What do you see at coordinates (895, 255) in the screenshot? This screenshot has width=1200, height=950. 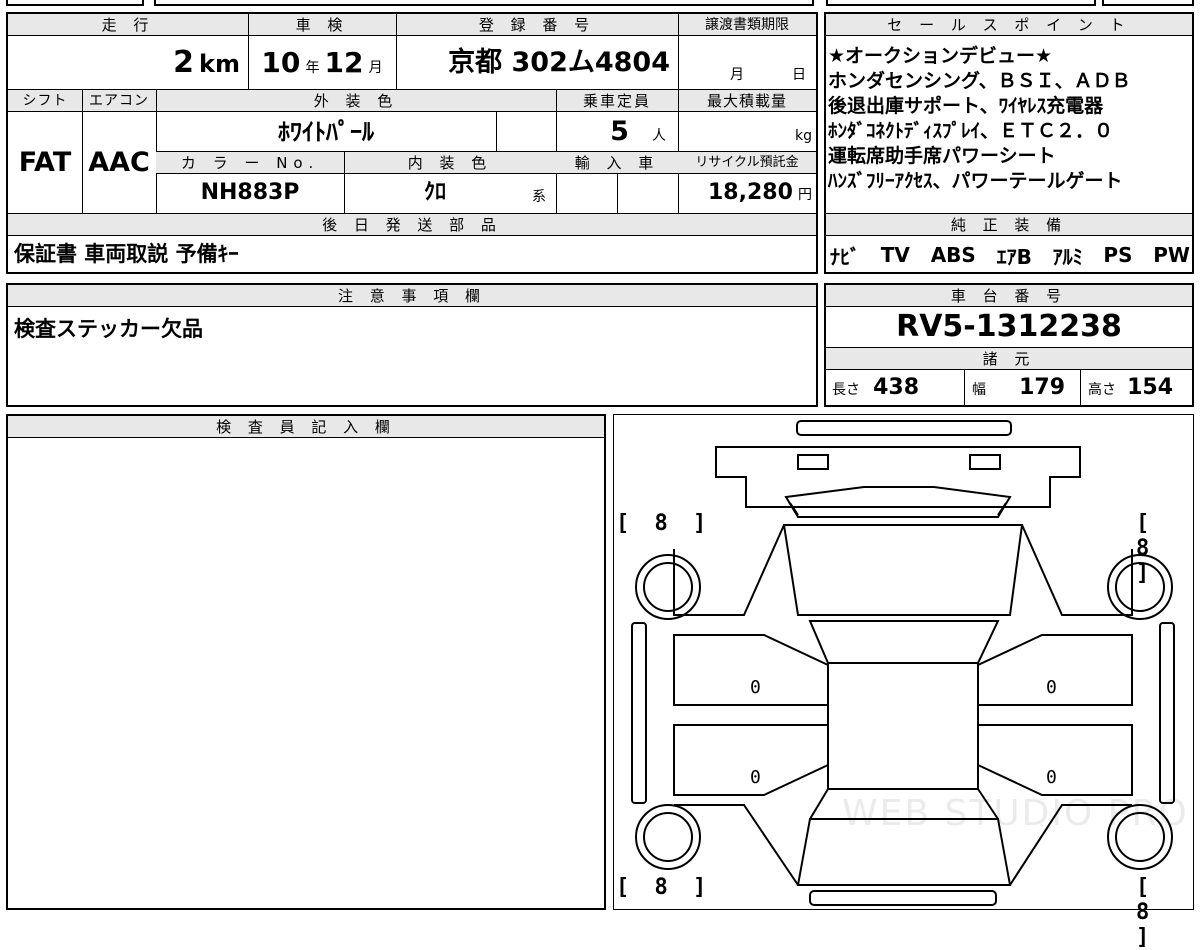 I see `equipment-item: TV` at bounding box center [895, 255].